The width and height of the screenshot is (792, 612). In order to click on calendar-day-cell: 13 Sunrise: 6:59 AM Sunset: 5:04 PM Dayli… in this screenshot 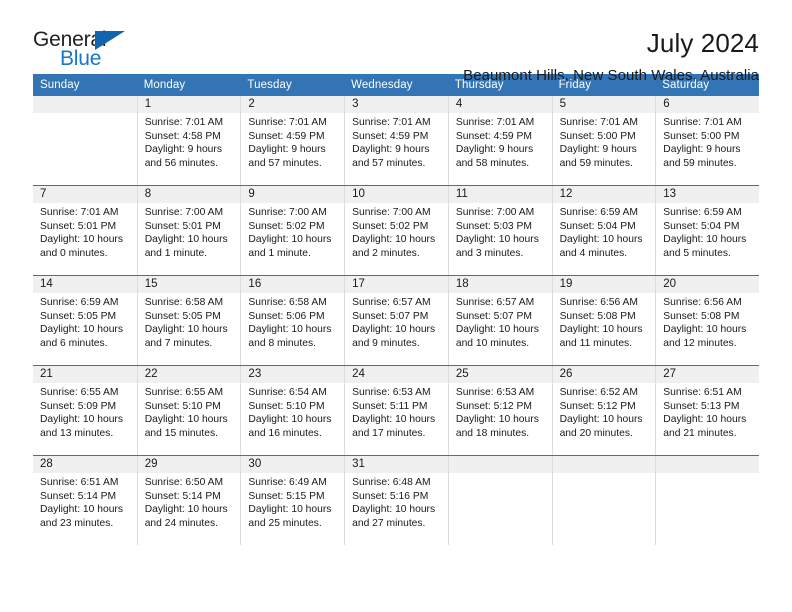, I will do `click(707, 230)`.